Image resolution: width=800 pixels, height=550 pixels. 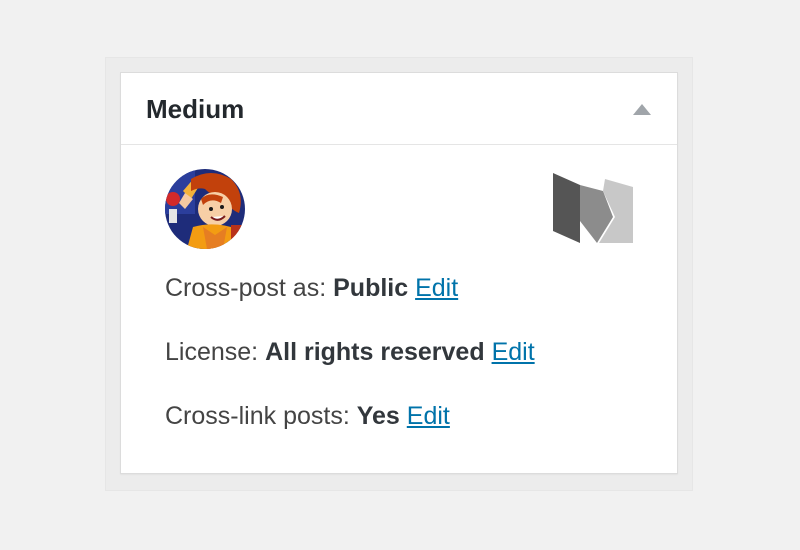 What do you see at coordinates (399, 109) in the screenshot?
I see `metabox-header: Medium` at bounding box center [399, 109].